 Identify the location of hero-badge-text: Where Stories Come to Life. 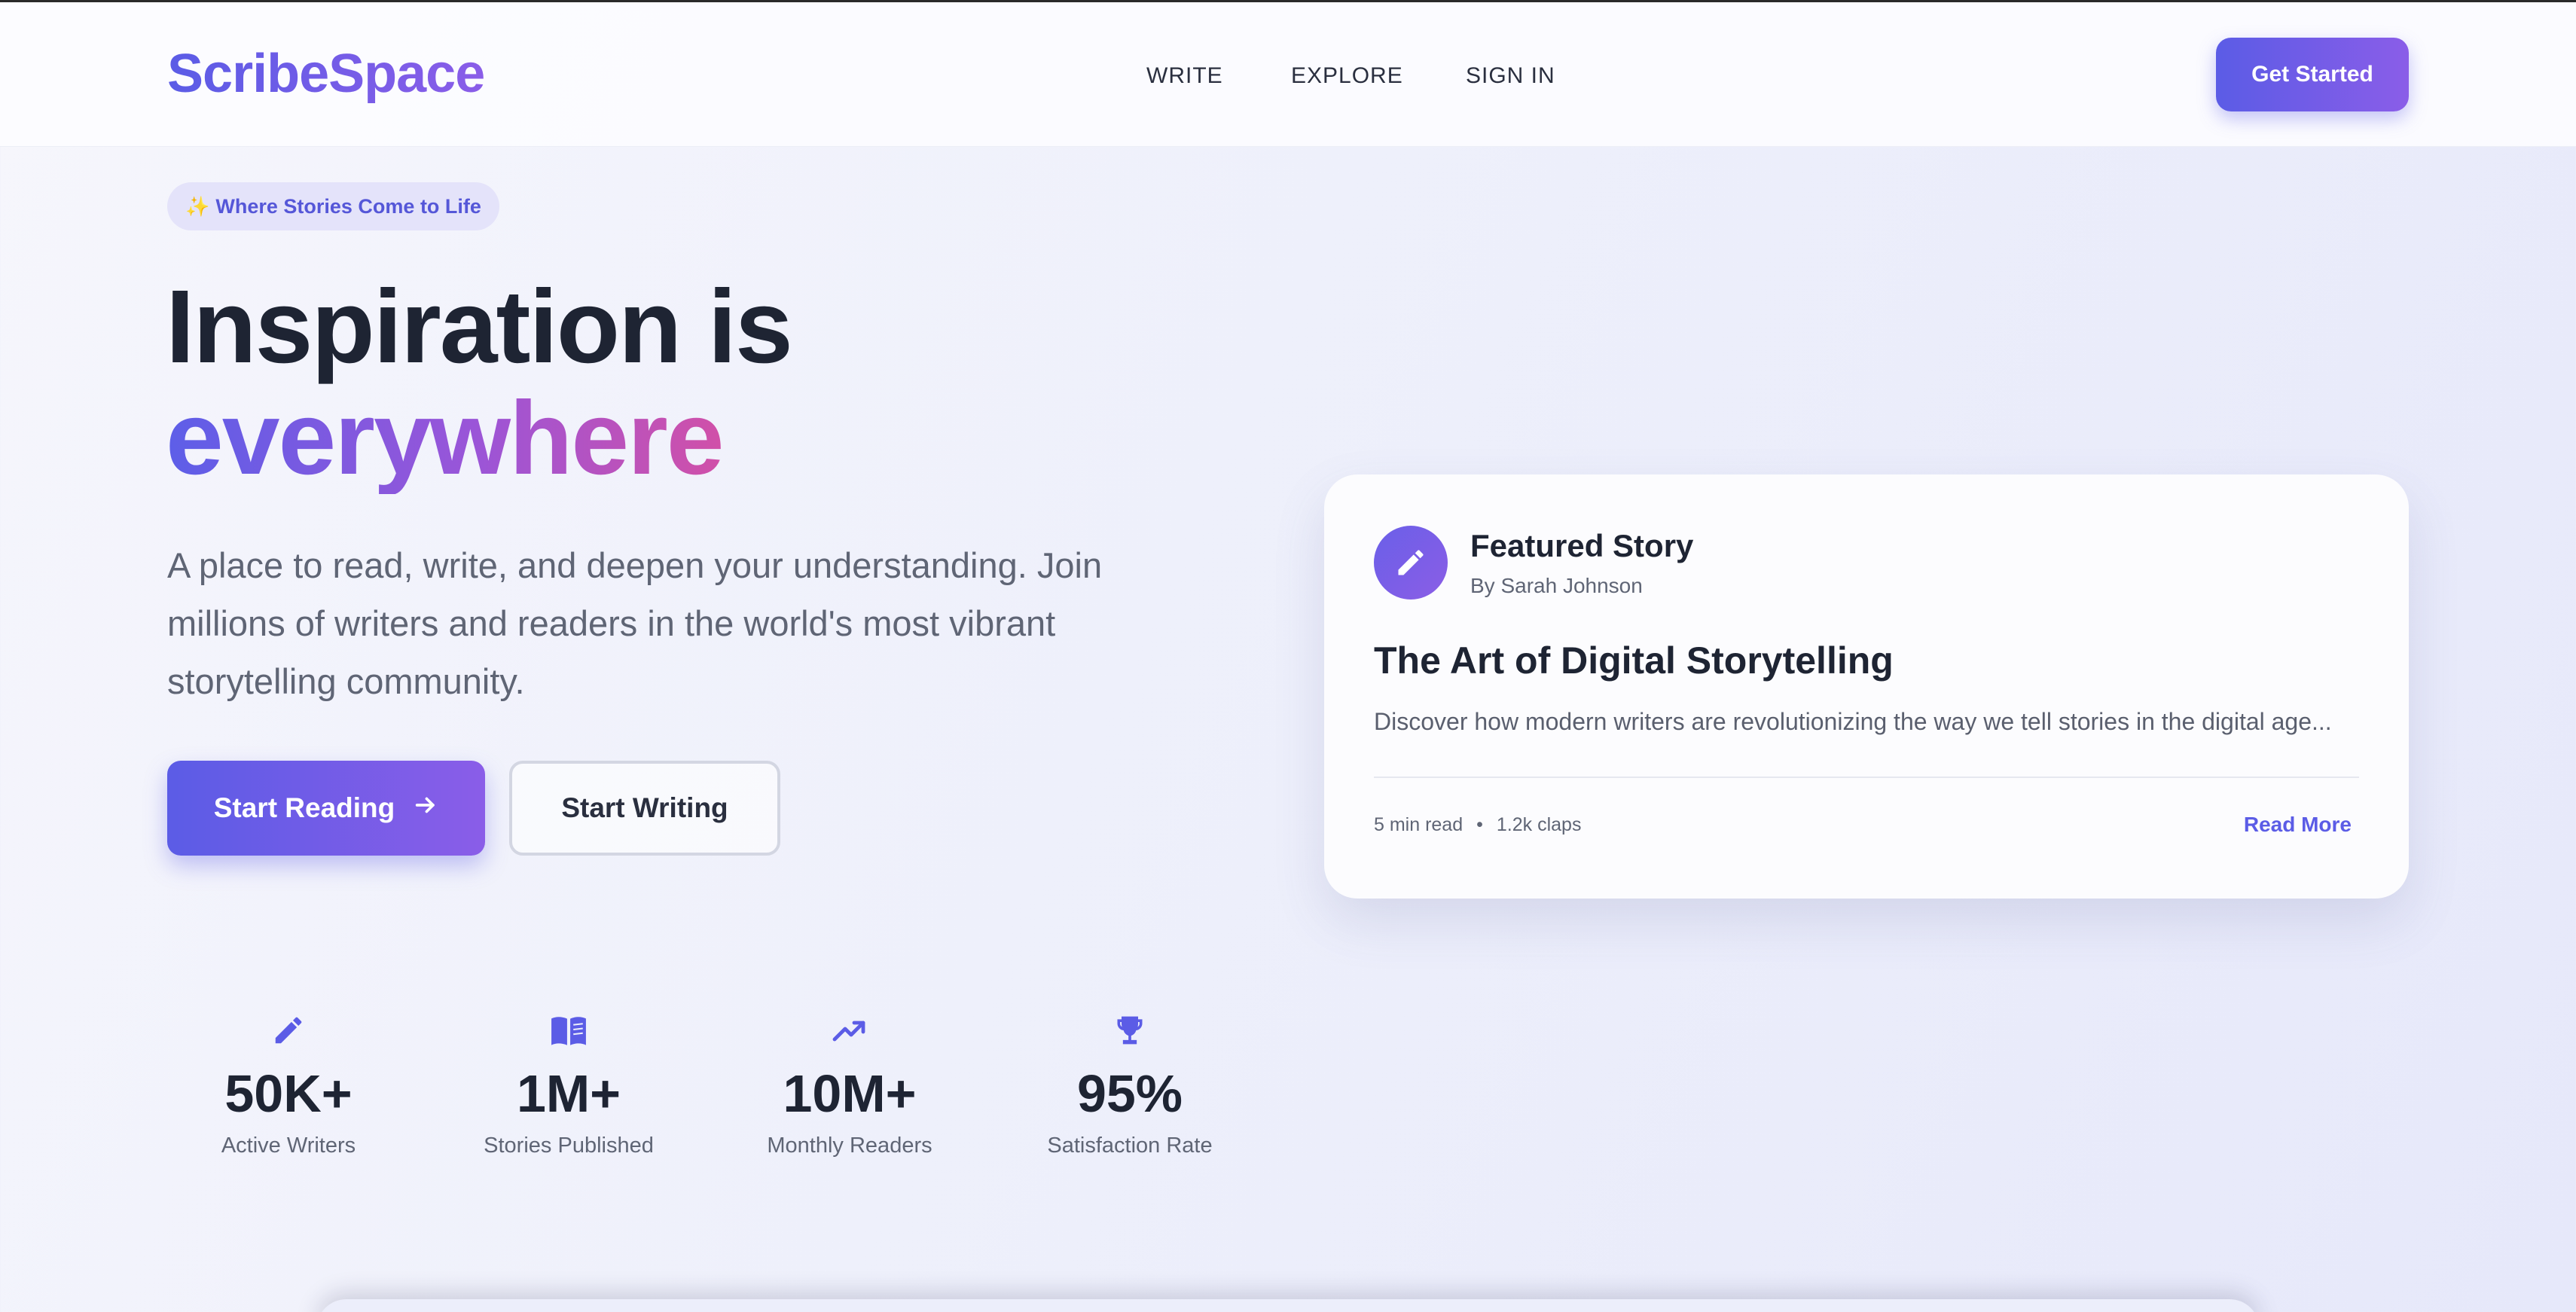
(348, 206).